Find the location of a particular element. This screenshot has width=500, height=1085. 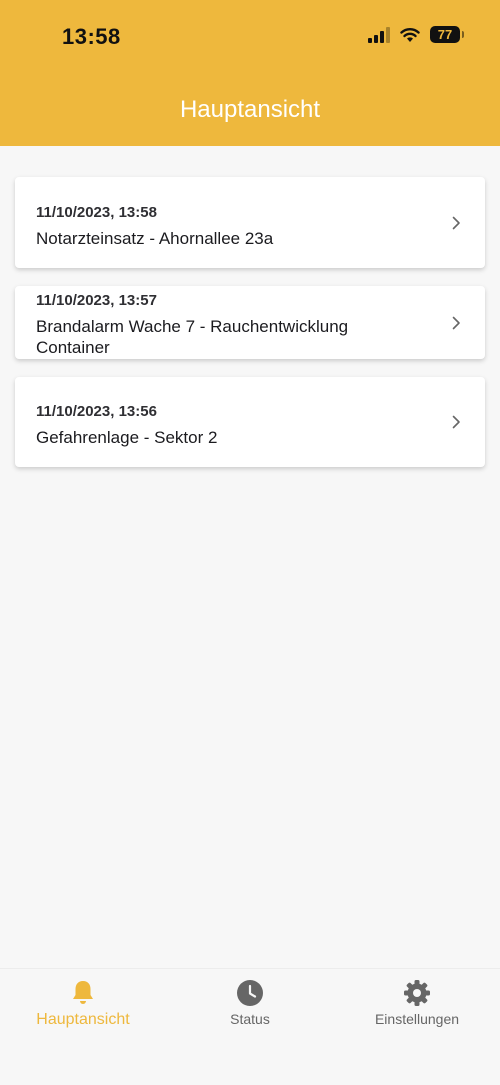

alert-title: Notarzteinsatz - Ahornallee 23a is located at coordinates (155, 238).